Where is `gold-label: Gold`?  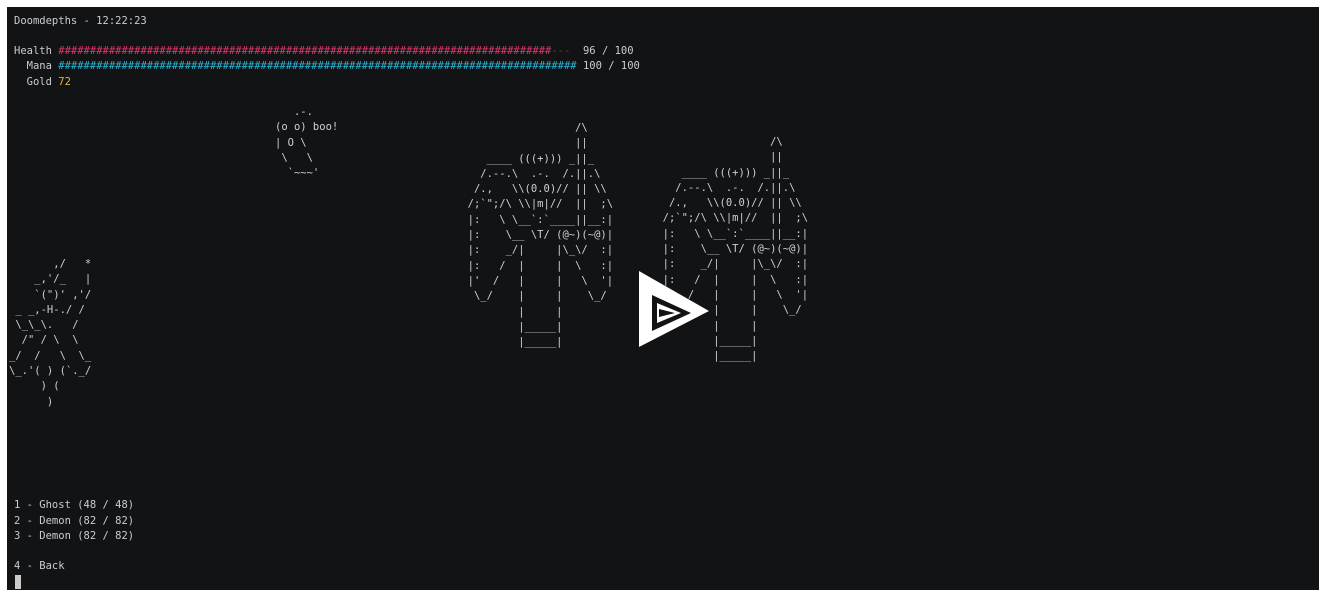
gold-label: Gold is located at coordinates (33, 82).